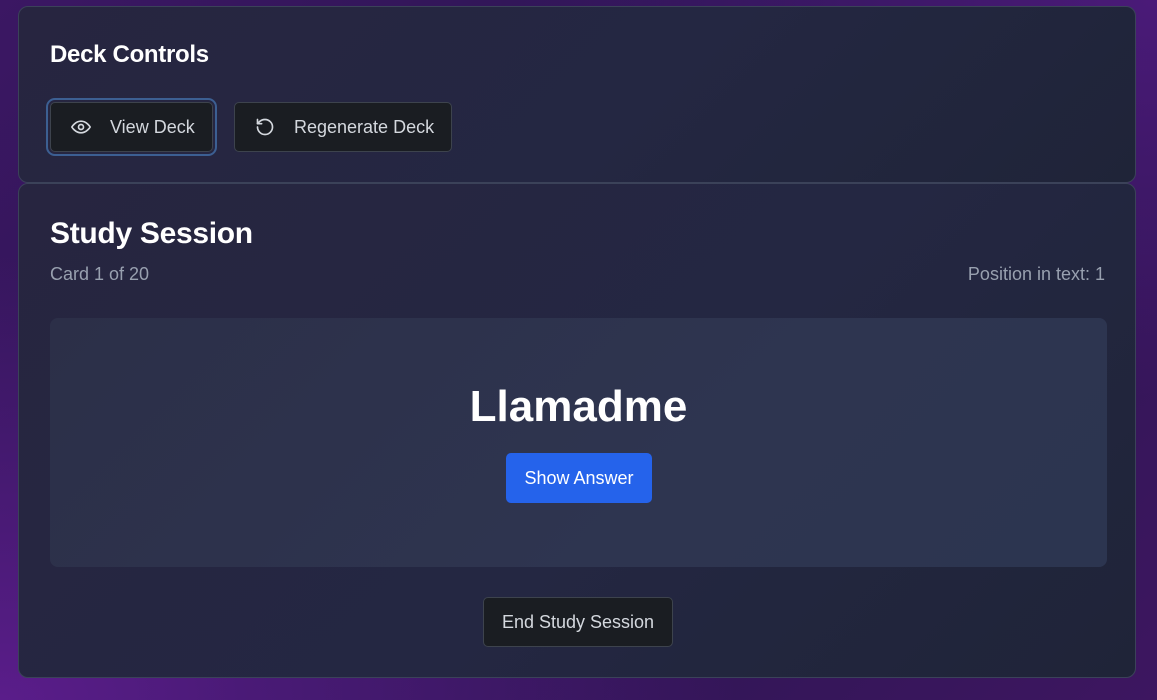 Image resolution: width=1157 pixels, height=700 pixels. What do you see at coordinates (578, 622) in the screenshot?
I see `end-study-session-button: End Study Session` at bounding box center [578, 622].